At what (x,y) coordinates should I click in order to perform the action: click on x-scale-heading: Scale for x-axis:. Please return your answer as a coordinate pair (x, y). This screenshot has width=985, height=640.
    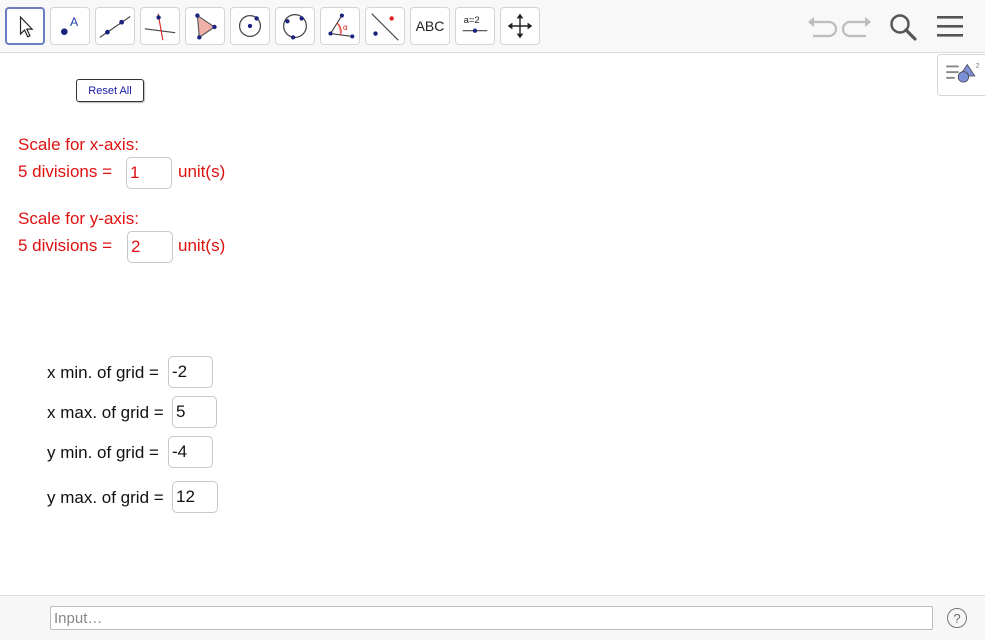
    Looking at the image, I should click on (78, 144).